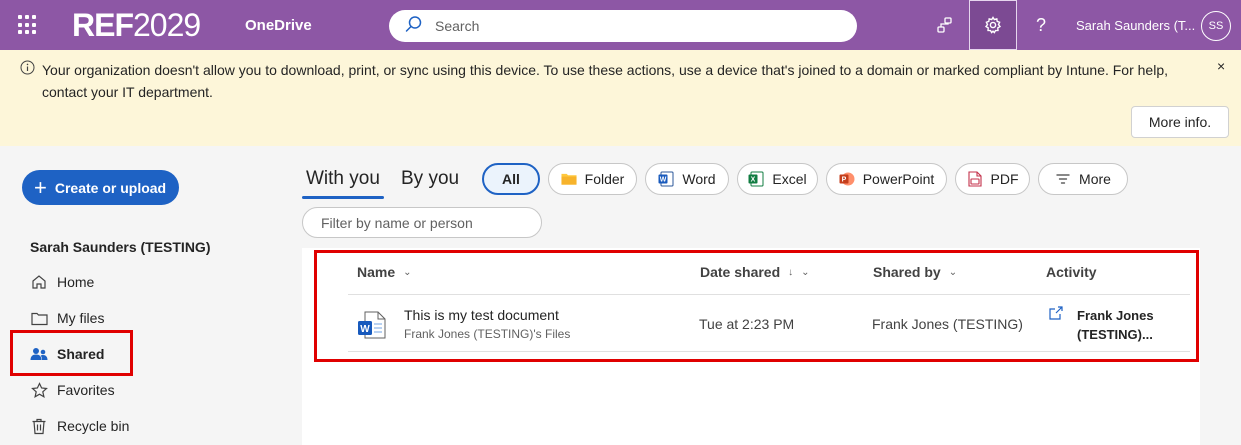  I want to click on sort-descending-icon: ↓, so click(791, 272).